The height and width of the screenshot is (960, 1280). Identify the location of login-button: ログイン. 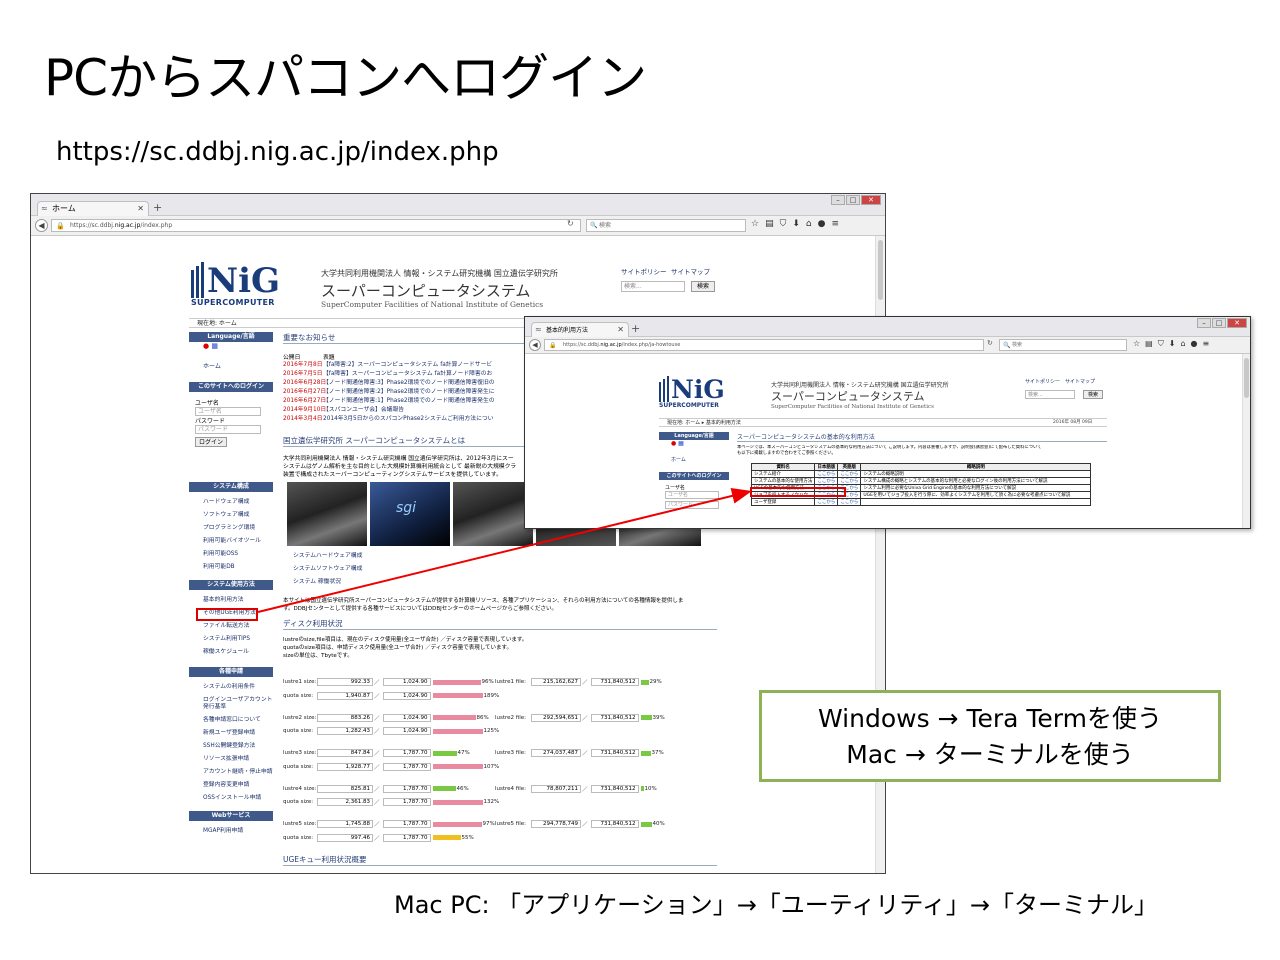
(211, 442).